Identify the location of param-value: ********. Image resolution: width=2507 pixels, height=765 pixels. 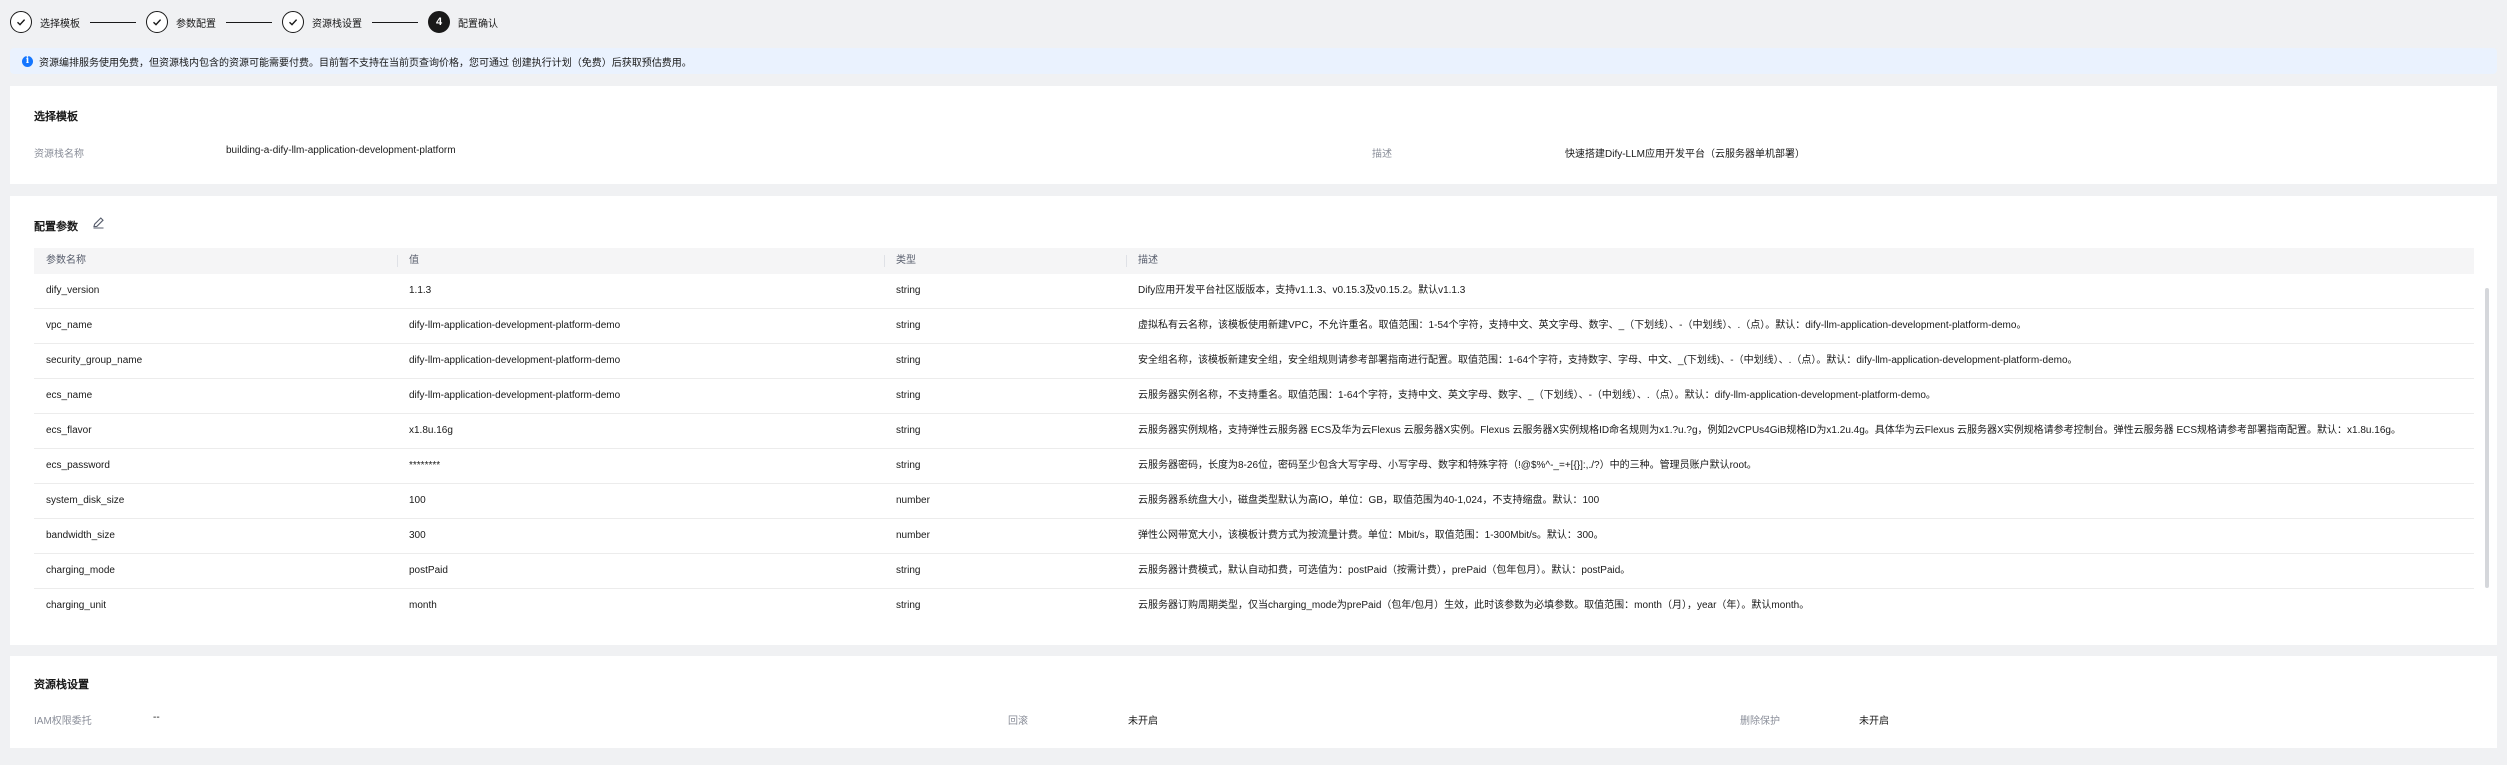
(425, 465).